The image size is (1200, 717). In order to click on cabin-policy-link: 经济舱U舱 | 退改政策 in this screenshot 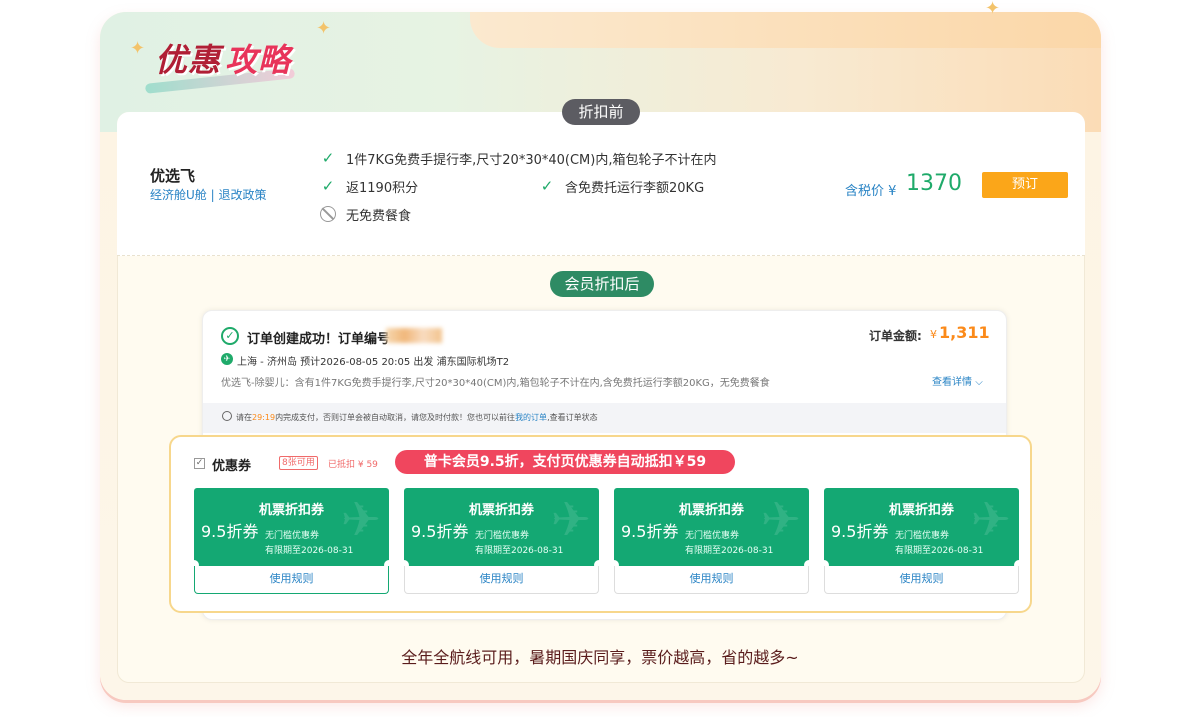, I will do `click(208, 194)`.